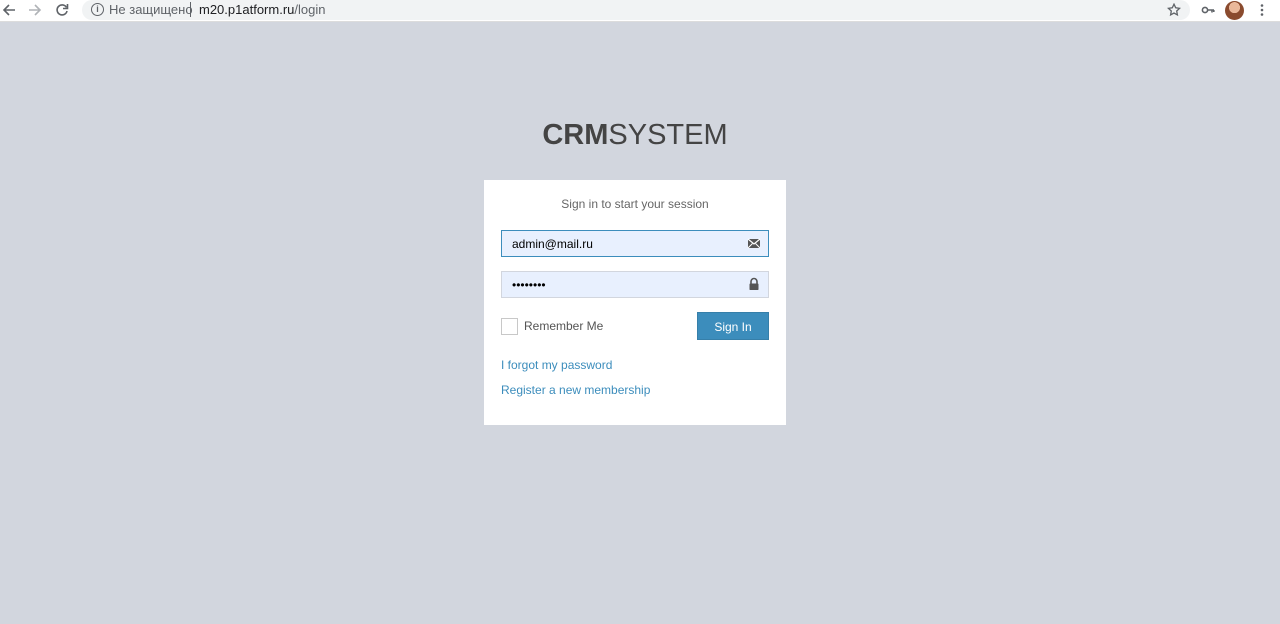 Image resolution: width=1280 pixels, height=624 pixels. I want to click on email-field, so click(635, 243).